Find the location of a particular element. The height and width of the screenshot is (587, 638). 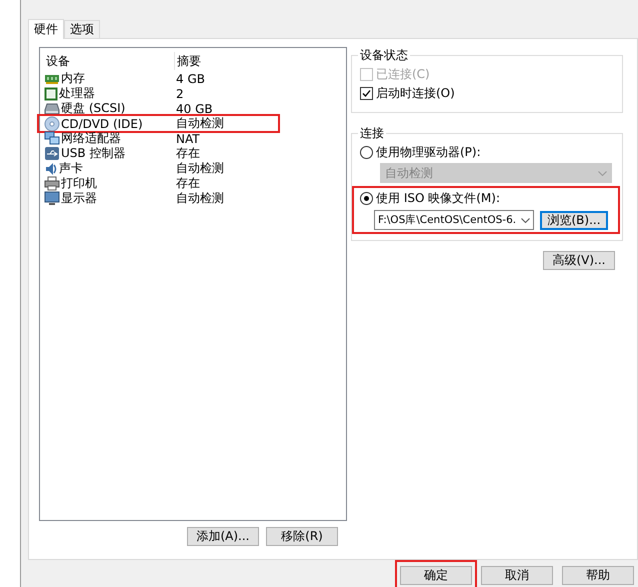

disc-icon is located at coordinates (52, 124).